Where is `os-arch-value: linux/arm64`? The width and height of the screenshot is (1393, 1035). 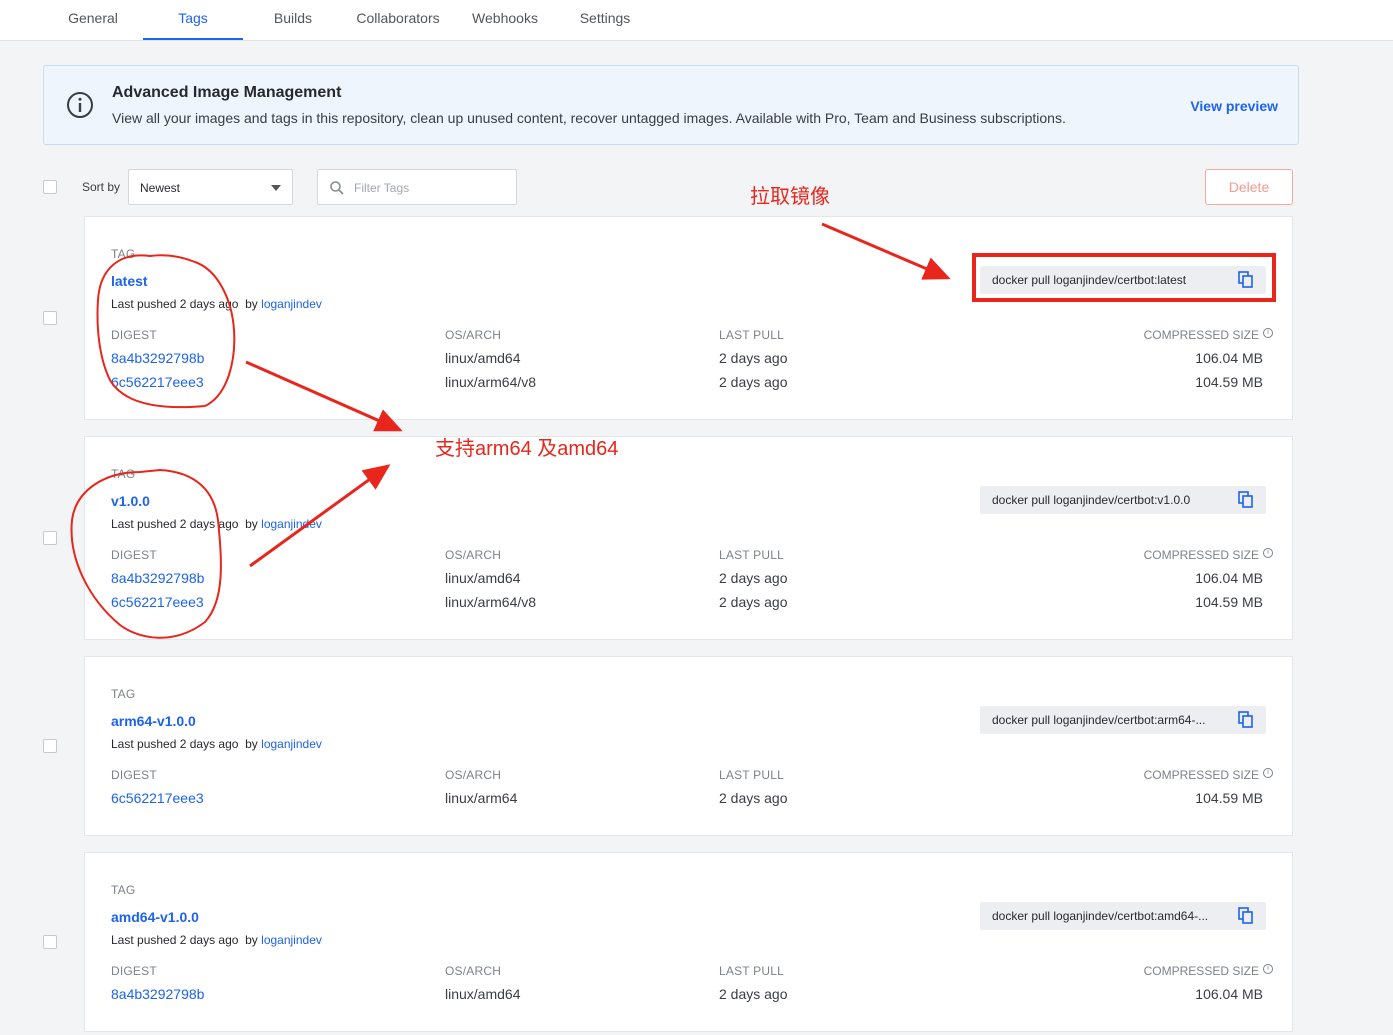 os-arch-value: linux/arm64 is located at coordinates (481, 798).